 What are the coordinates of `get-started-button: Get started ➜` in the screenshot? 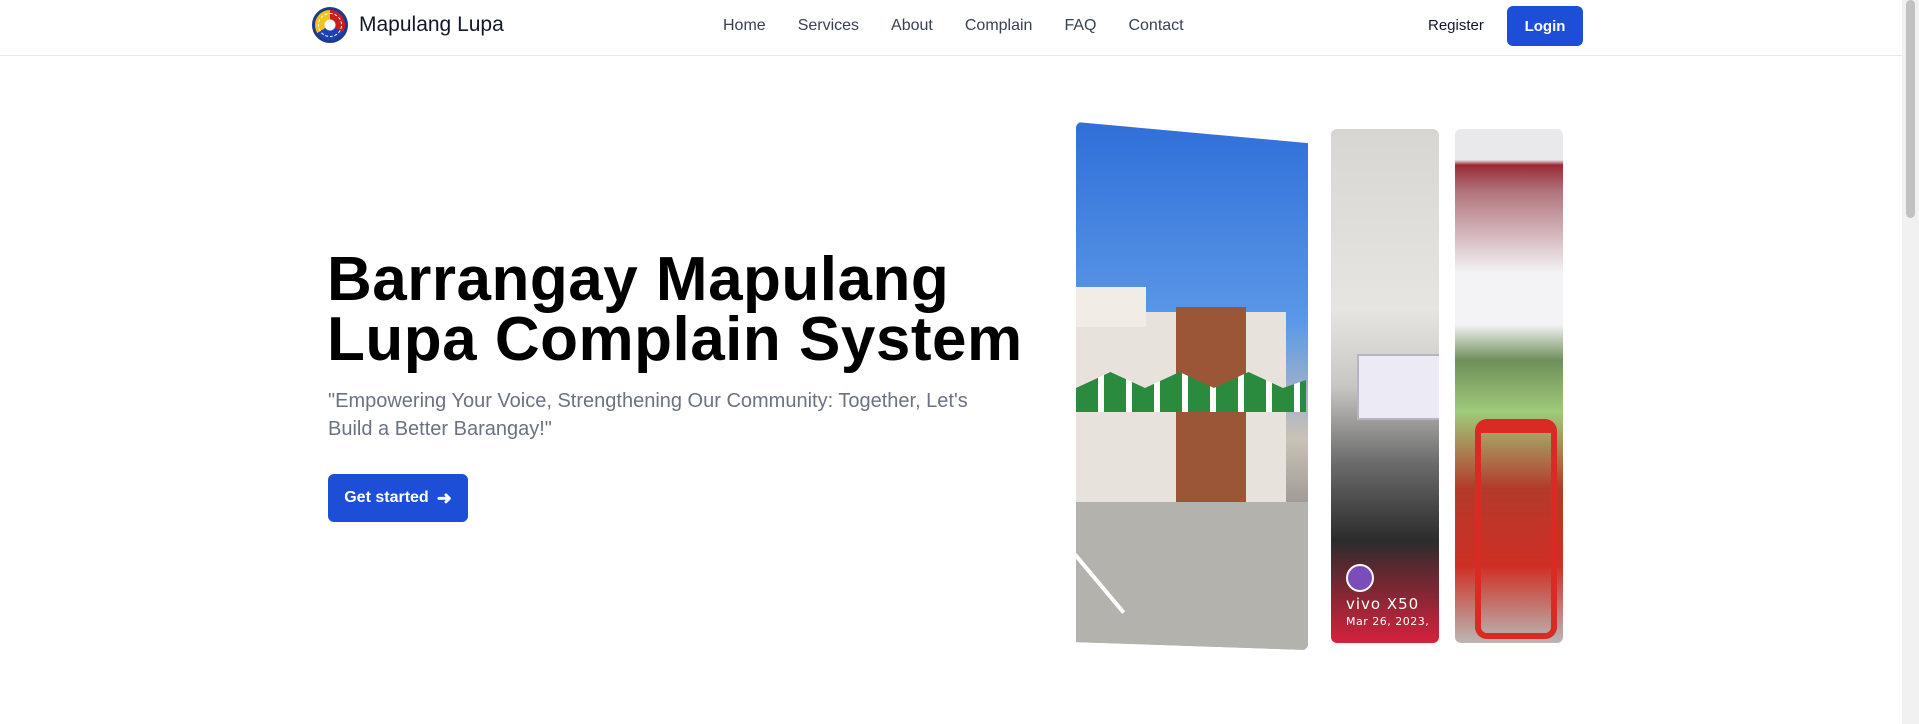 It's located at (398, 498).